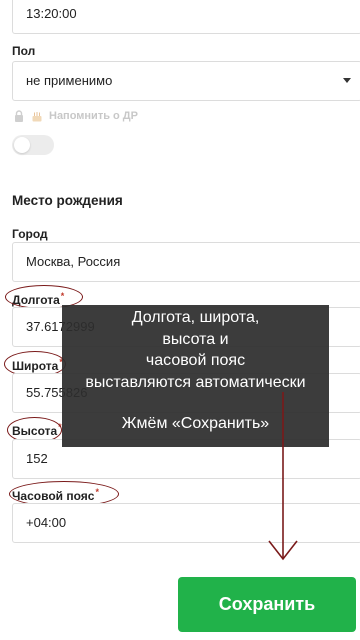  Describe the element at coordinates (186, 523) in the screenshot. I see `timezone-input: +04:00` at that location.